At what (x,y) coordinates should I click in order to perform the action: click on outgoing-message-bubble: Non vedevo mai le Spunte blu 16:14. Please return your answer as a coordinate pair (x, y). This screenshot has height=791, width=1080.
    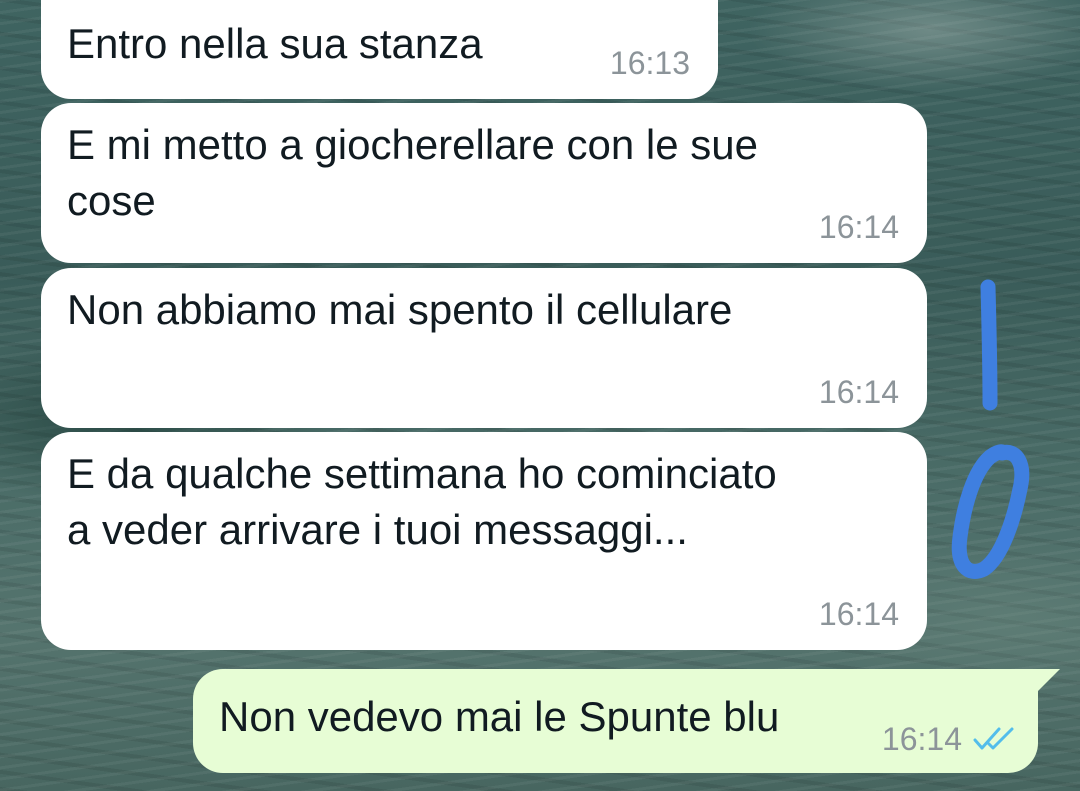
    Looking at the image, I should click on (626, 721).